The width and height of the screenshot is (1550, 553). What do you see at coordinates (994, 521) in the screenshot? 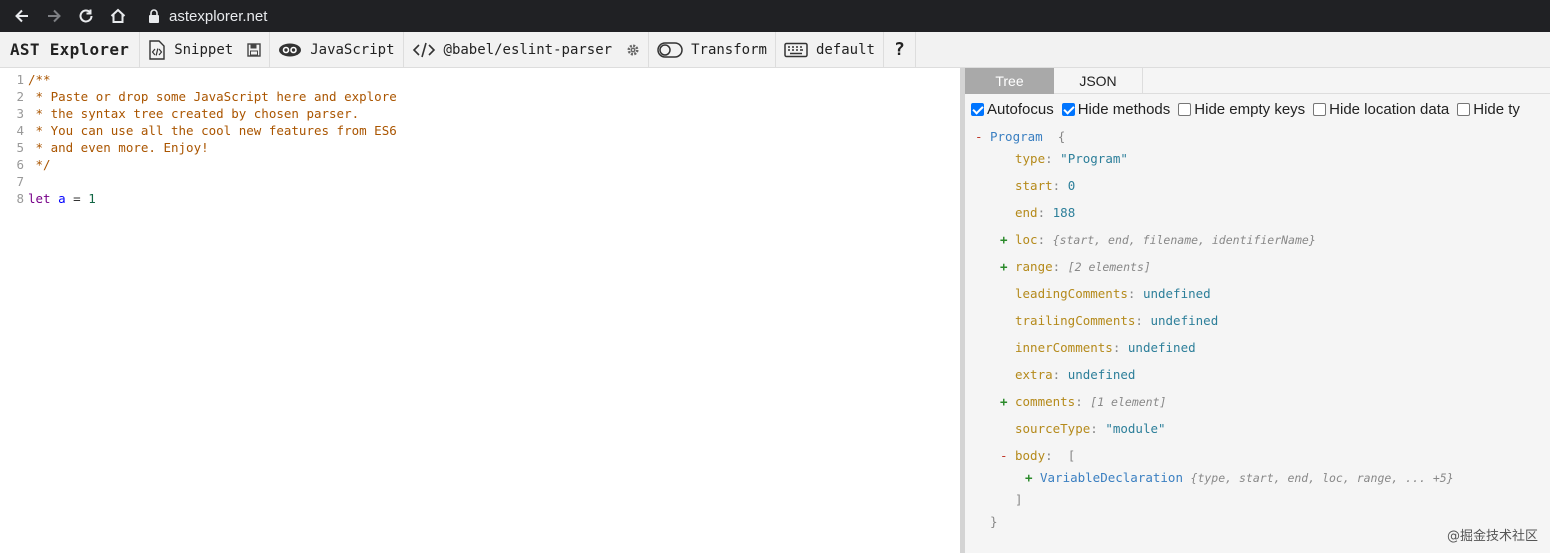
I see `close-brace: }` at bounding box center [994, 521].